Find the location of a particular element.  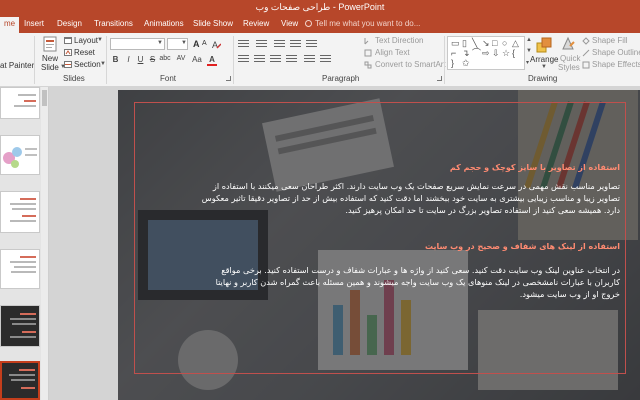

change-case-button: Aa is located at coordinates (197, 59).